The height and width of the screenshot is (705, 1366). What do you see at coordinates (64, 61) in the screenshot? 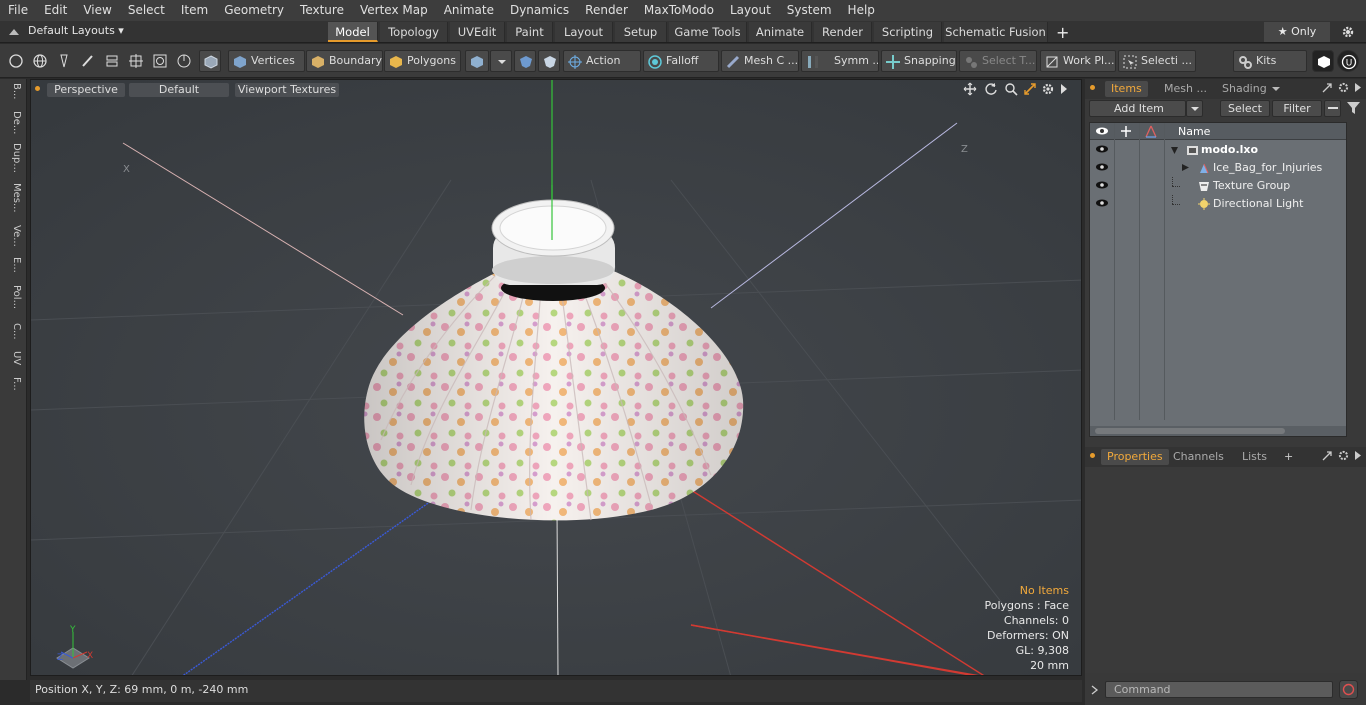
I see `pen-button` at bounding box center [64, 61].